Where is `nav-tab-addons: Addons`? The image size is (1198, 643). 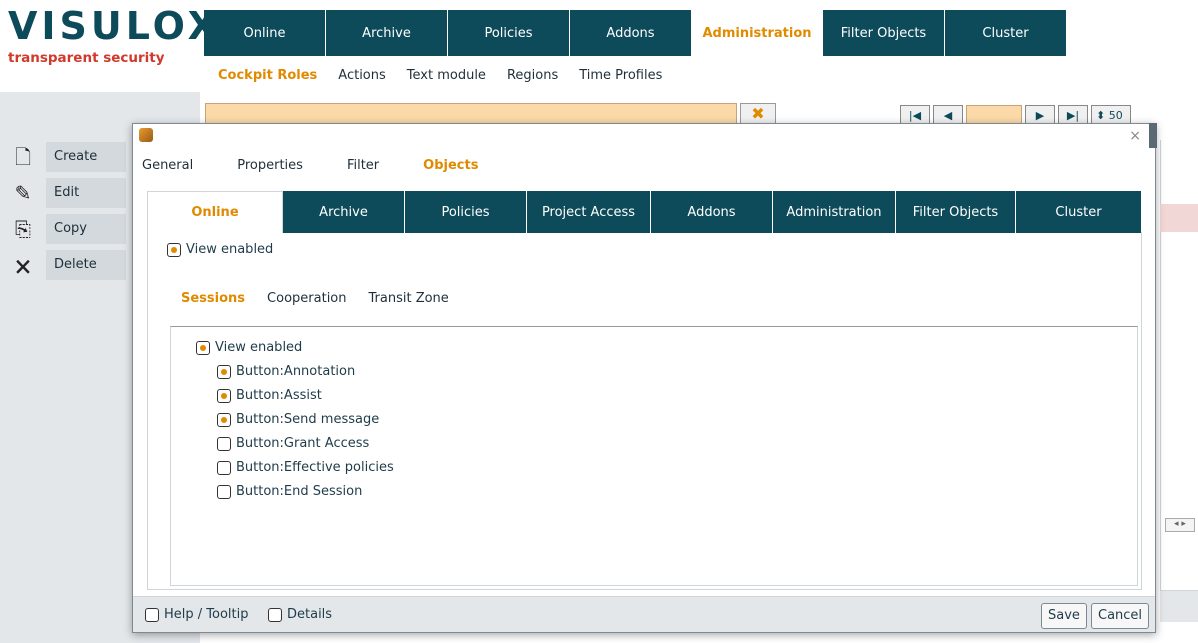 nav-tab-addons: Addons is located at coordinates (631, 33).